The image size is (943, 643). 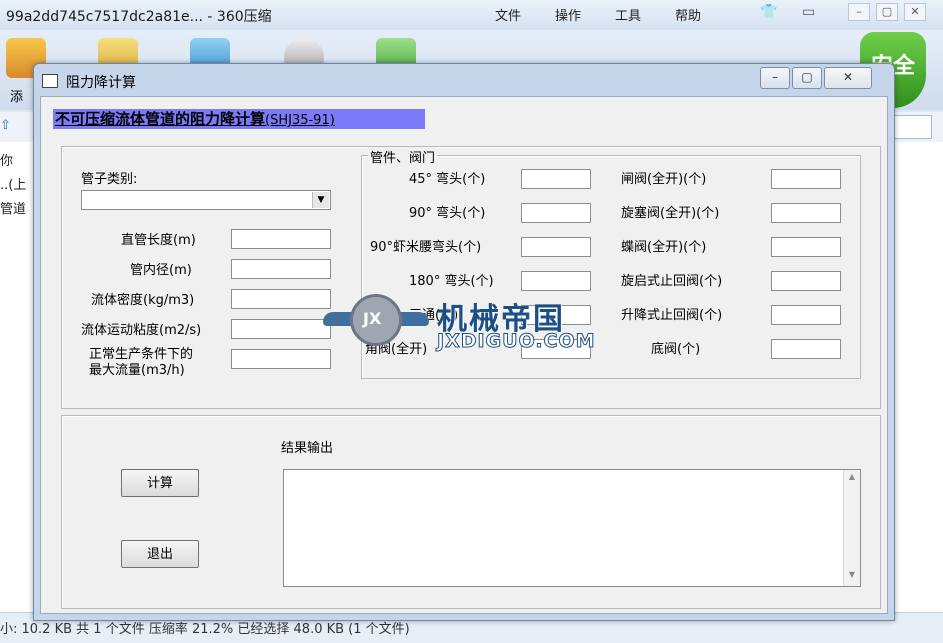 What do you see at coordinates (806, 247) in the screenshot?
I see `butterfly-valve-input` at bounding box center [806, 247].